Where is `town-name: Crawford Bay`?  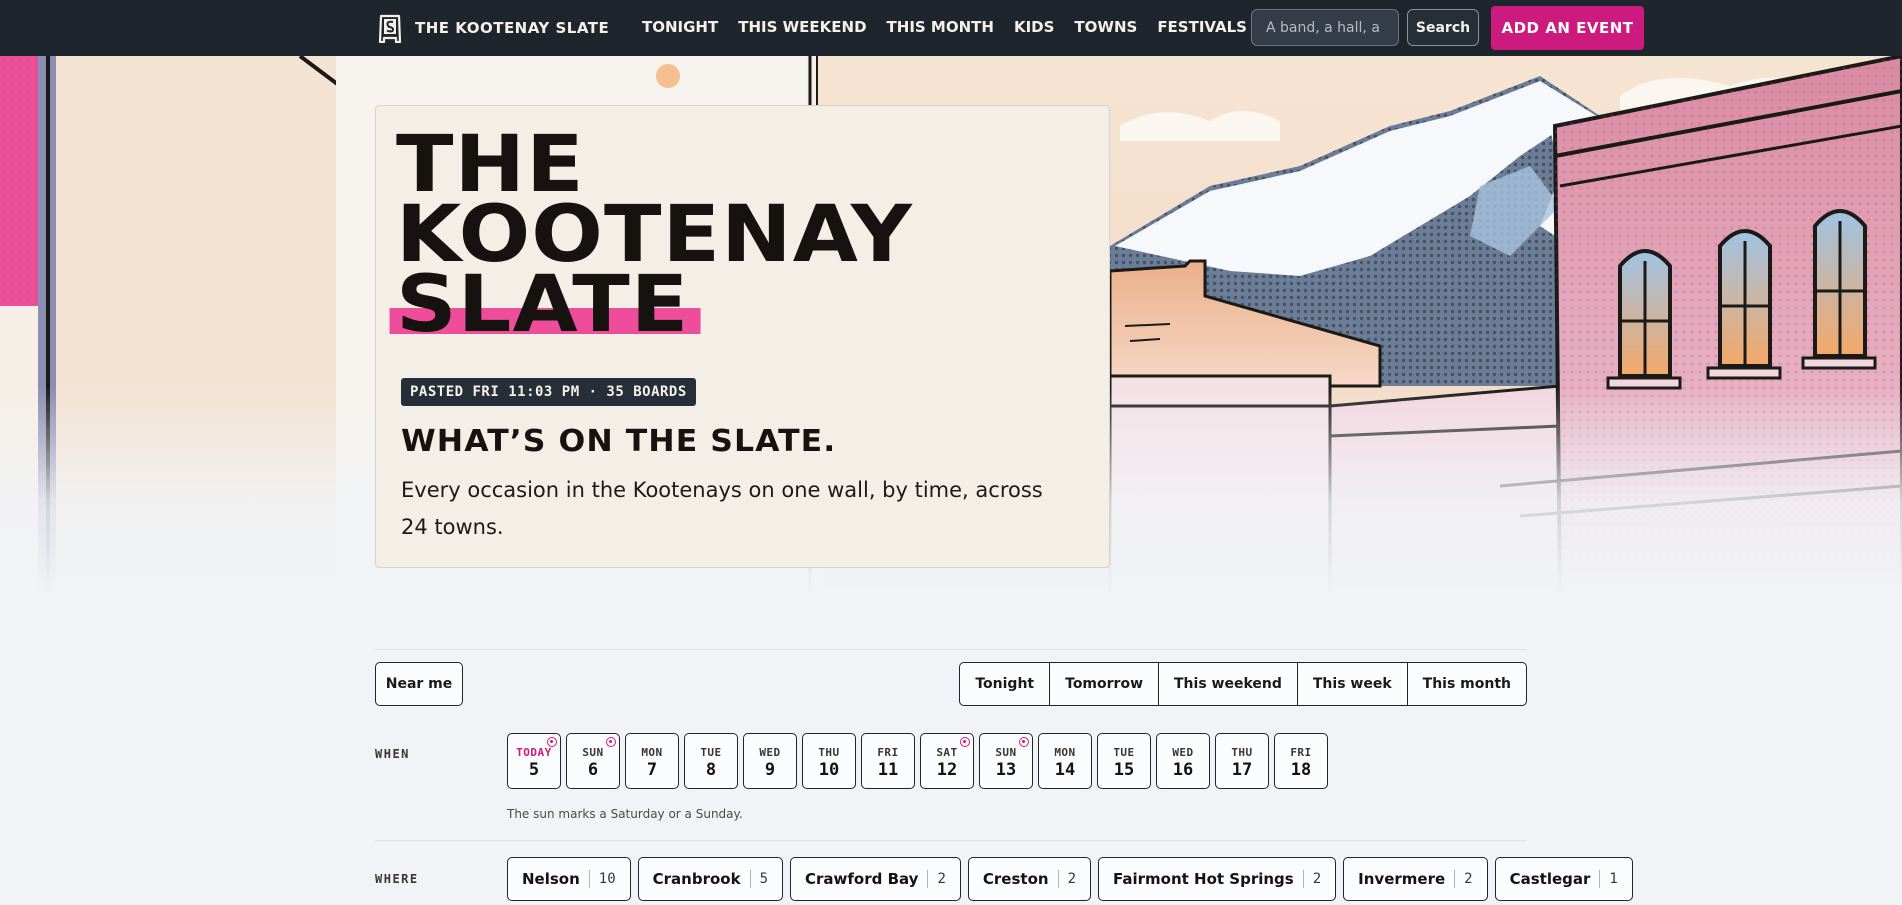 town-name: Crawford Bay is located at coordinates (862, 879).